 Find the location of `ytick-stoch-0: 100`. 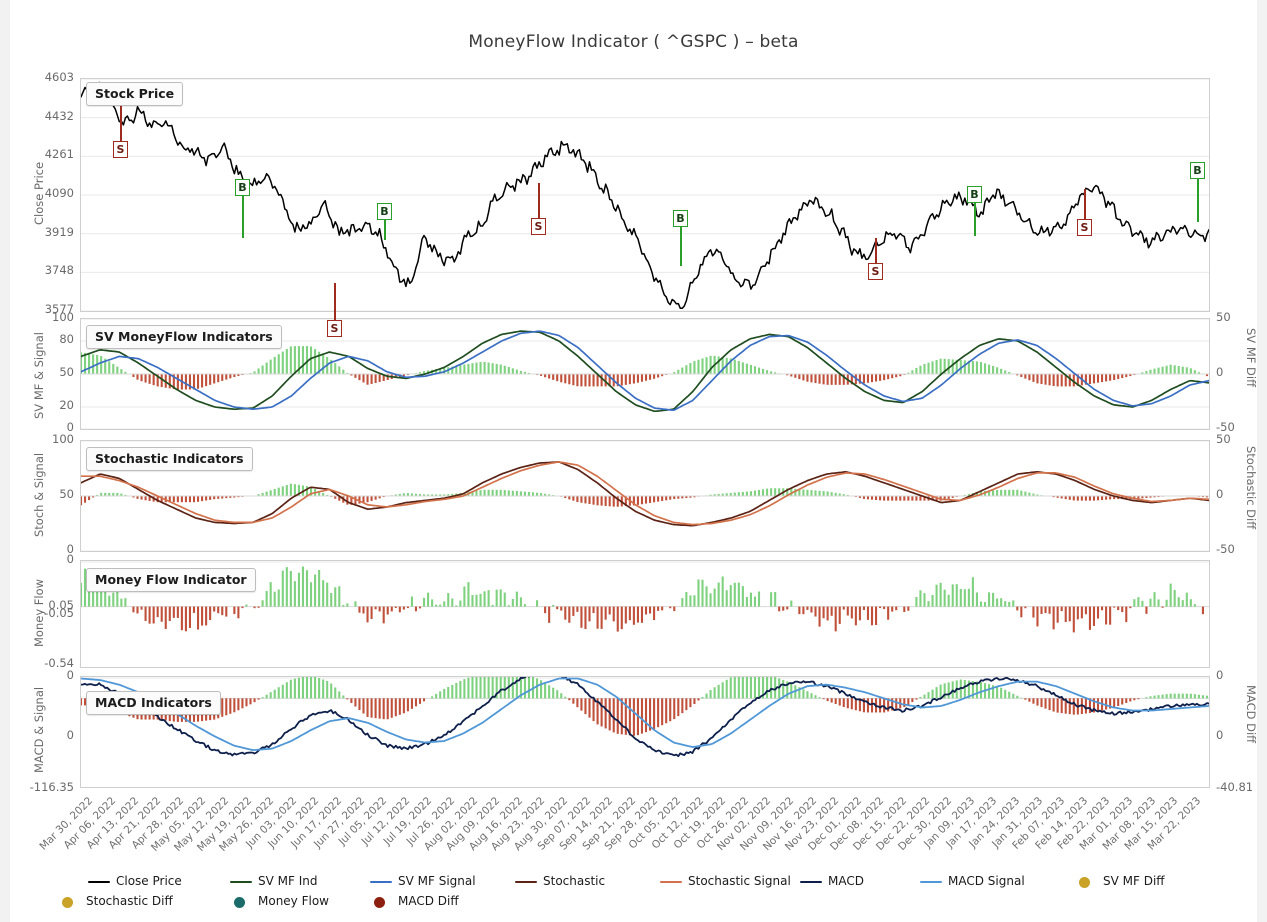

ytick-stoch-0: 100 is located at coordinates (63, 439).